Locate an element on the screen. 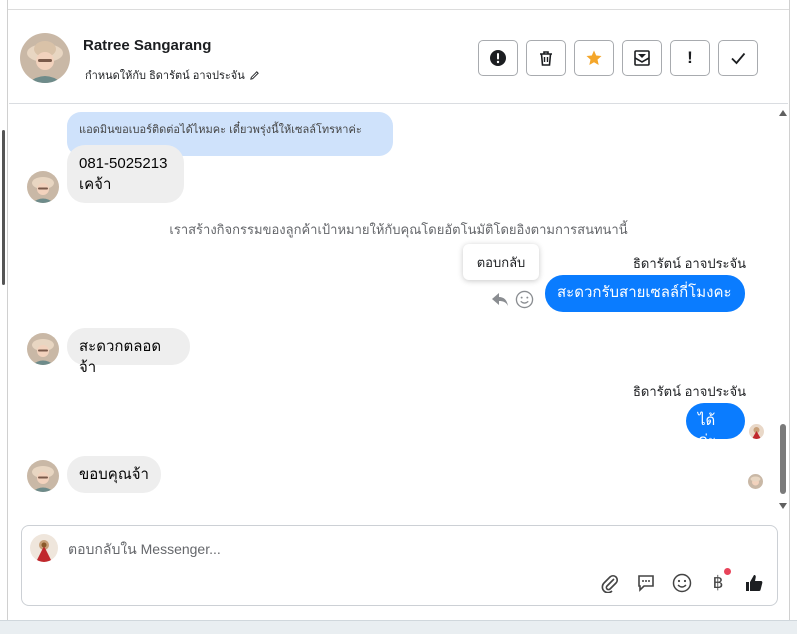 This screenshot has height=634, width=797. page-avatar is located at coordinates (44, 548).